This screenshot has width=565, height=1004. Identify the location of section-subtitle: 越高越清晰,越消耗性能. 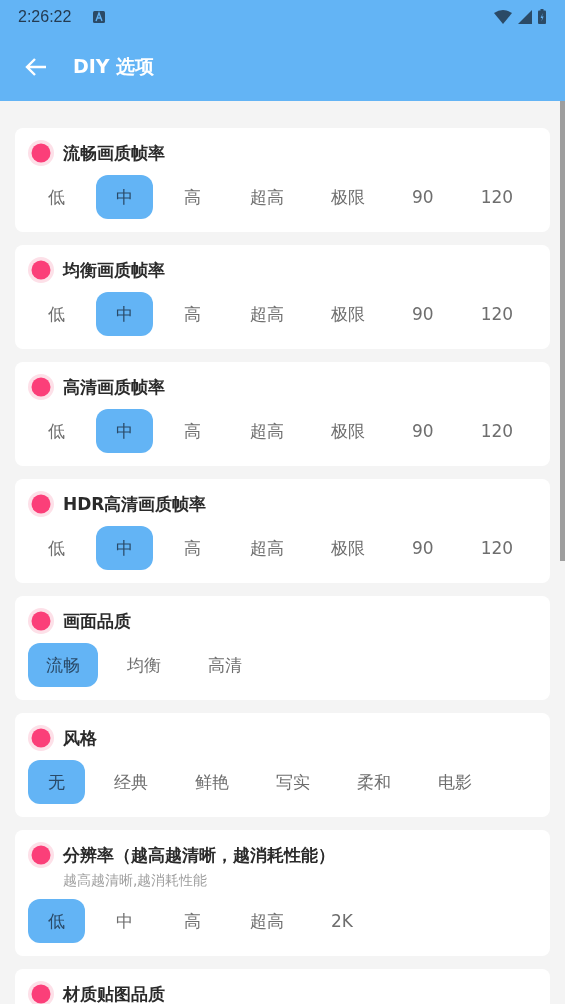
(136, 881).